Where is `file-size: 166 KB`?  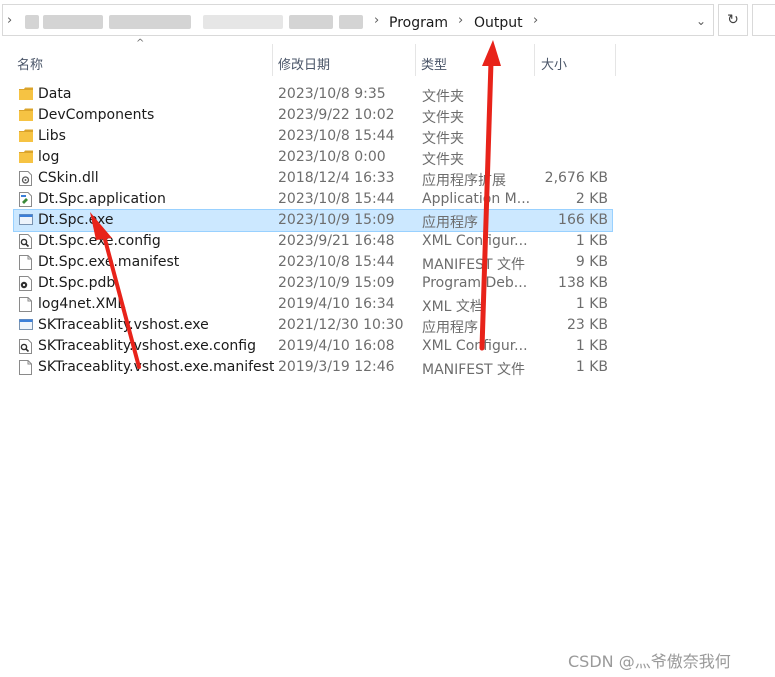 file-size: 166 KB is located at coordinates (583, 220).